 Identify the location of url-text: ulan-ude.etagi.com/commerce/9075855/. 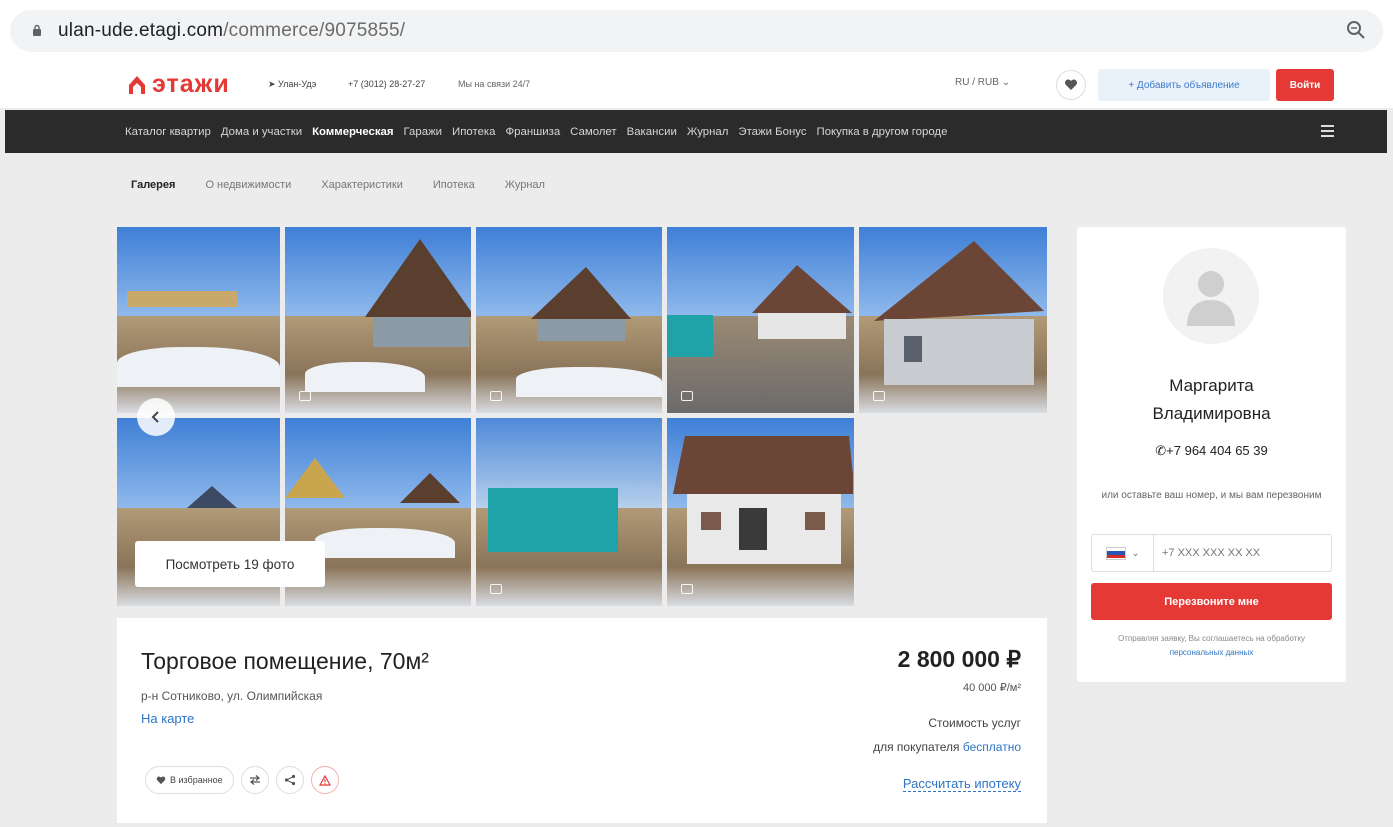
(231, 31).